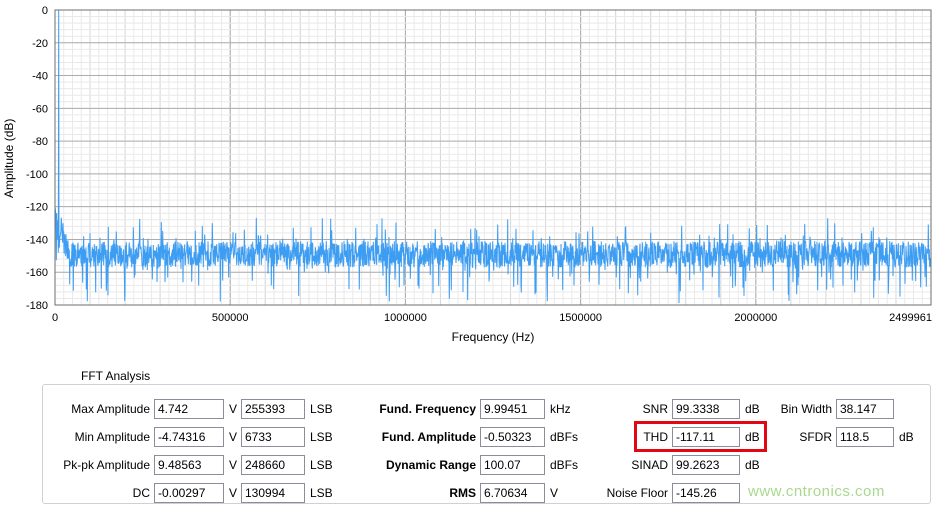  What do you see at coordinates (512, 493) in the screenshot?
I see `rms-field: 6.70634` at bounding box center [512, 493].